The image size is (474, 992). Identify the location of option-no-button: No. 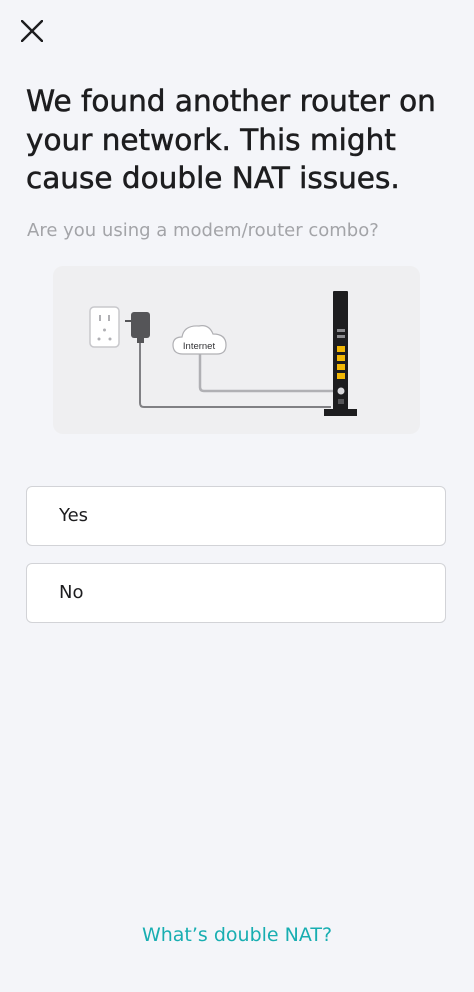
(236, 593).